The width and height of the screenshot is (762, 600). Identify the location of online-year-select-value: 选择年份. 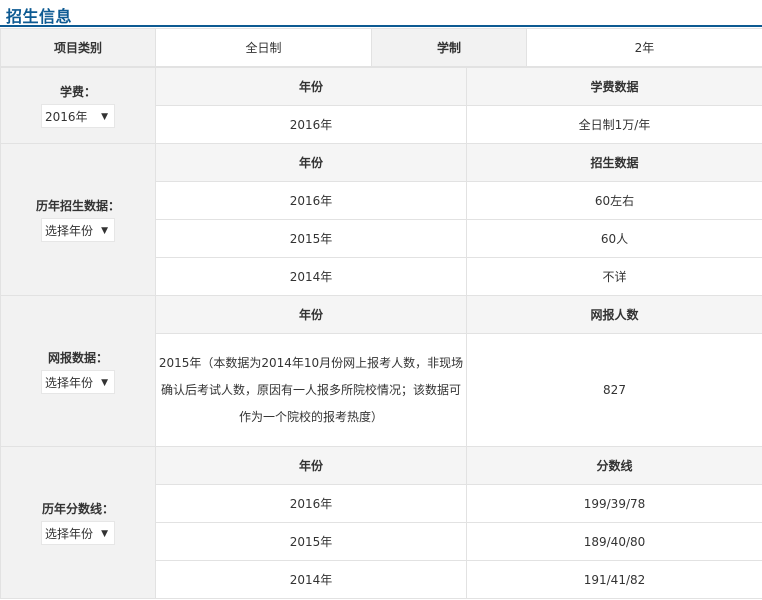
(69, 382).